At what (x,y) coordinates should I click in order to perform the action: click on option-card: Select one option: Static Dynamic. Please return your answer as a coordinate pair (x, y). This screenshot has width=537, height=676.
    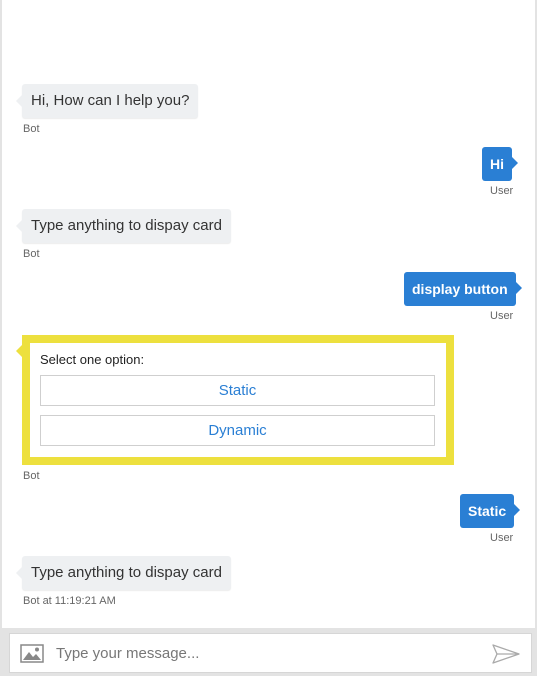
    Looking at the image, I should click on (238, 400).